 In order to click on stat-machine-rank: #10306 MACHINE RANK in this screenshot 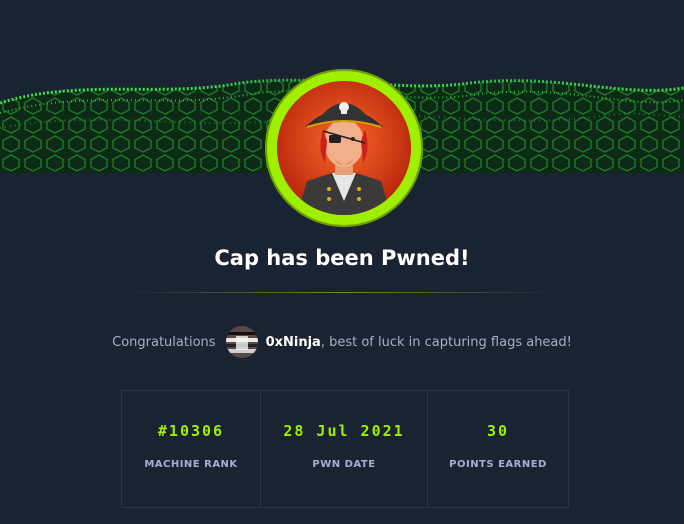, I will do `click(191, 449)`.